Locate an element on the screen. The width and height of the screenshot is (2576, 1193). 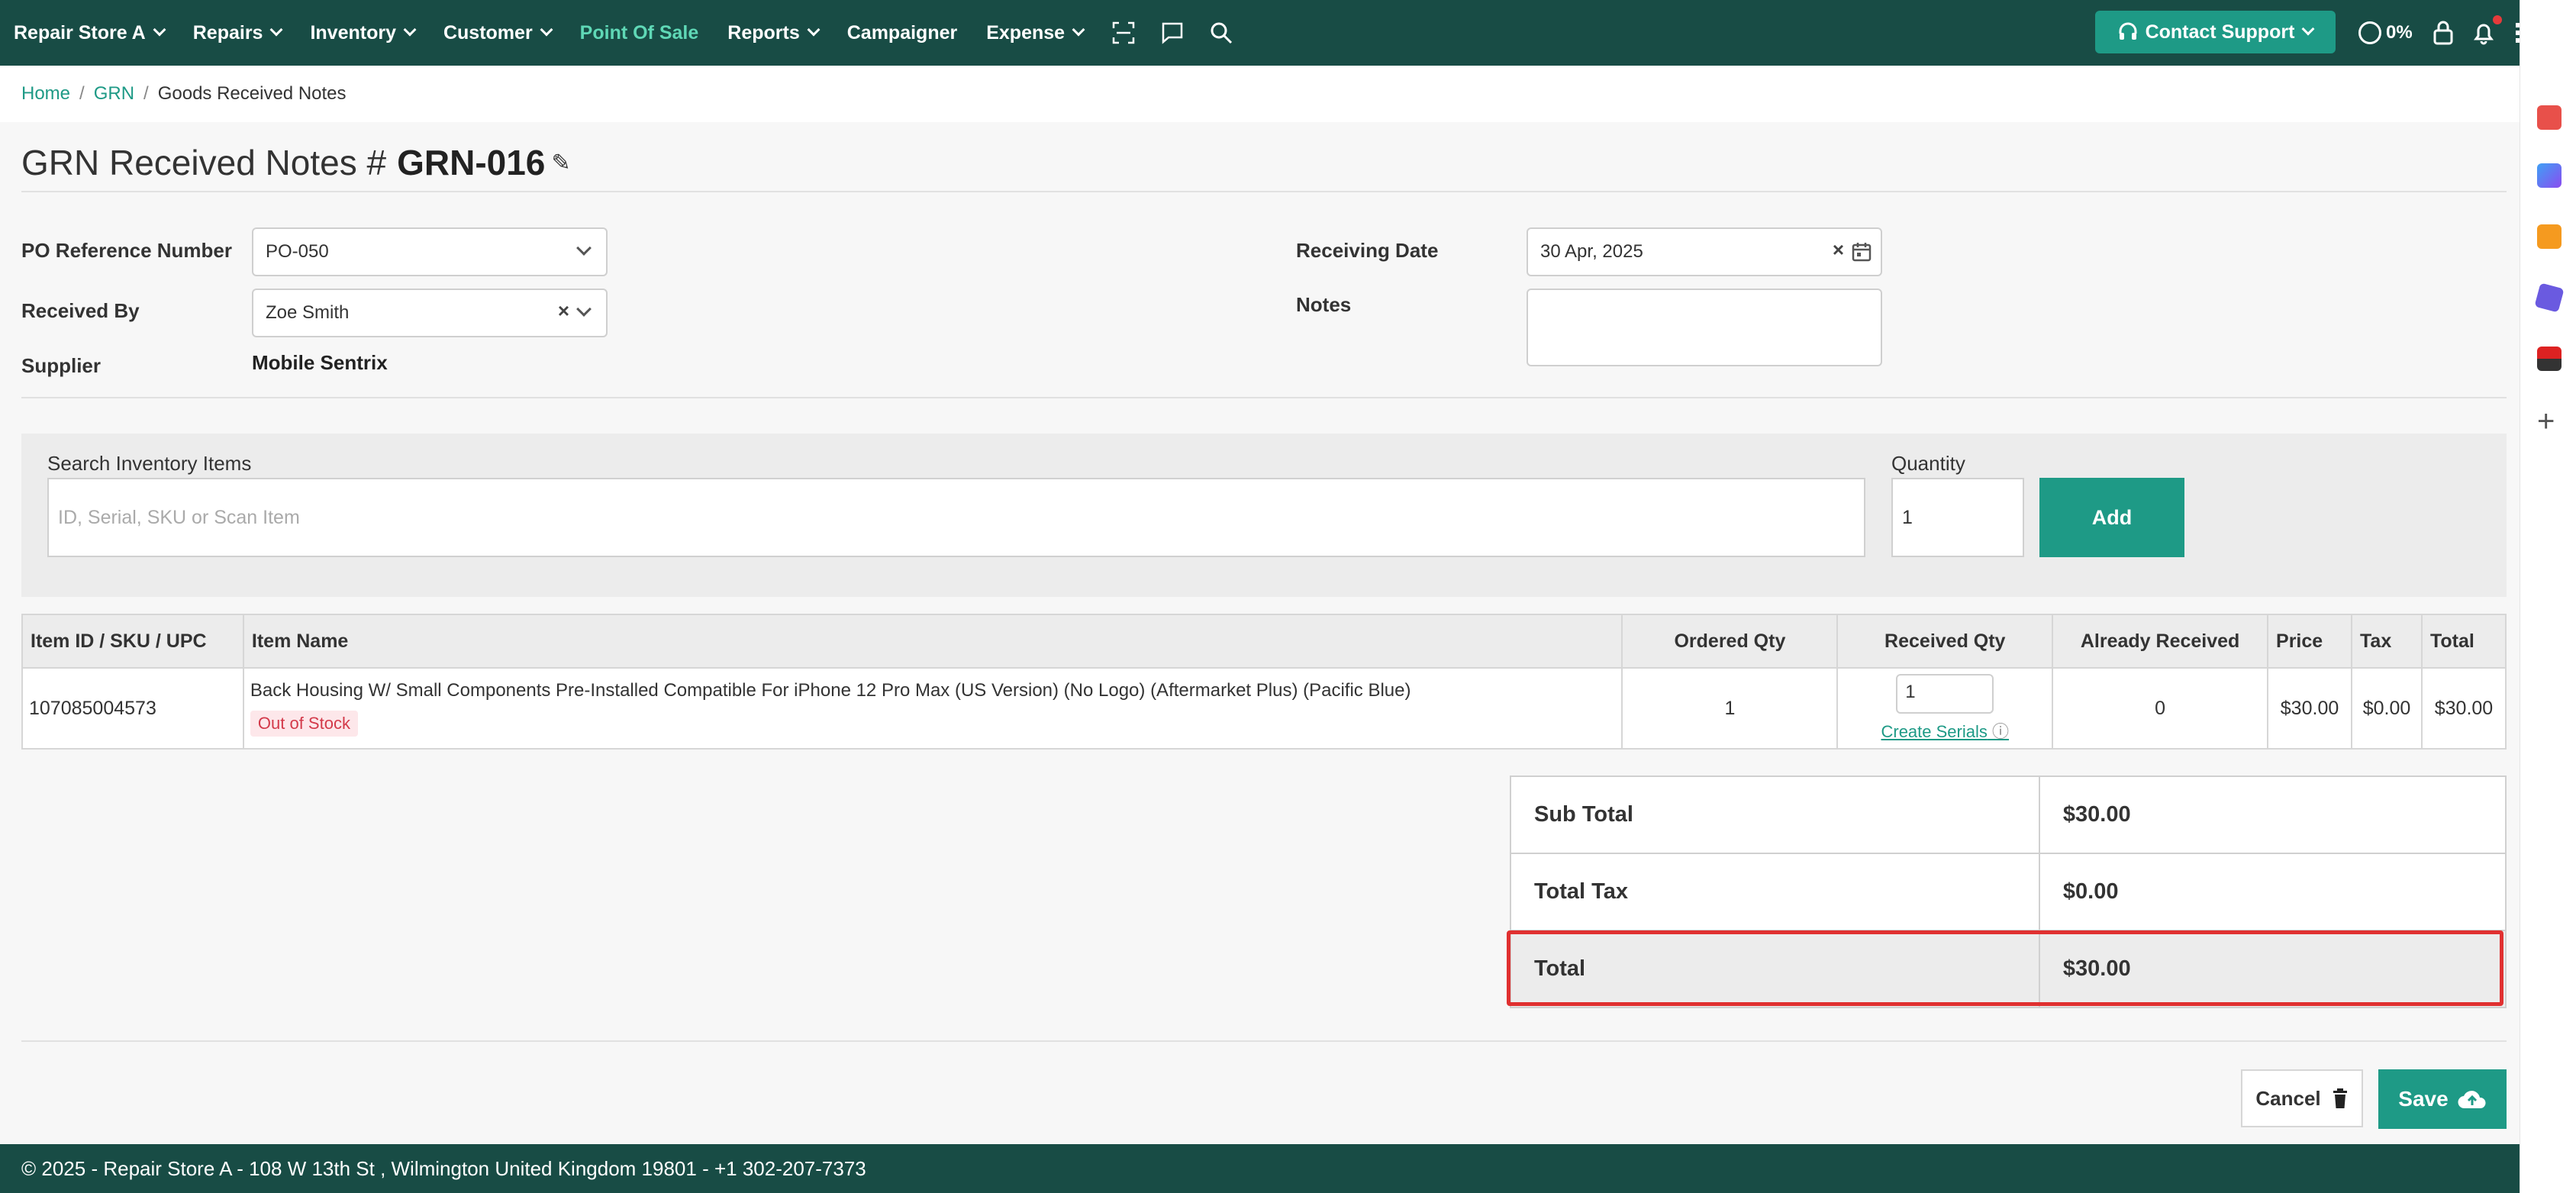
headset-icon is located at coordinates (2128, 31).